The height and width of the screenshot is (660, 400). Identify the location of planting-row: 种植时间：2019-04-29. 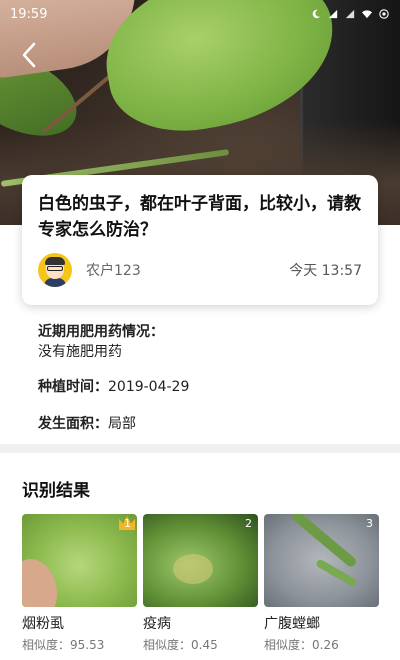
(113, 386).